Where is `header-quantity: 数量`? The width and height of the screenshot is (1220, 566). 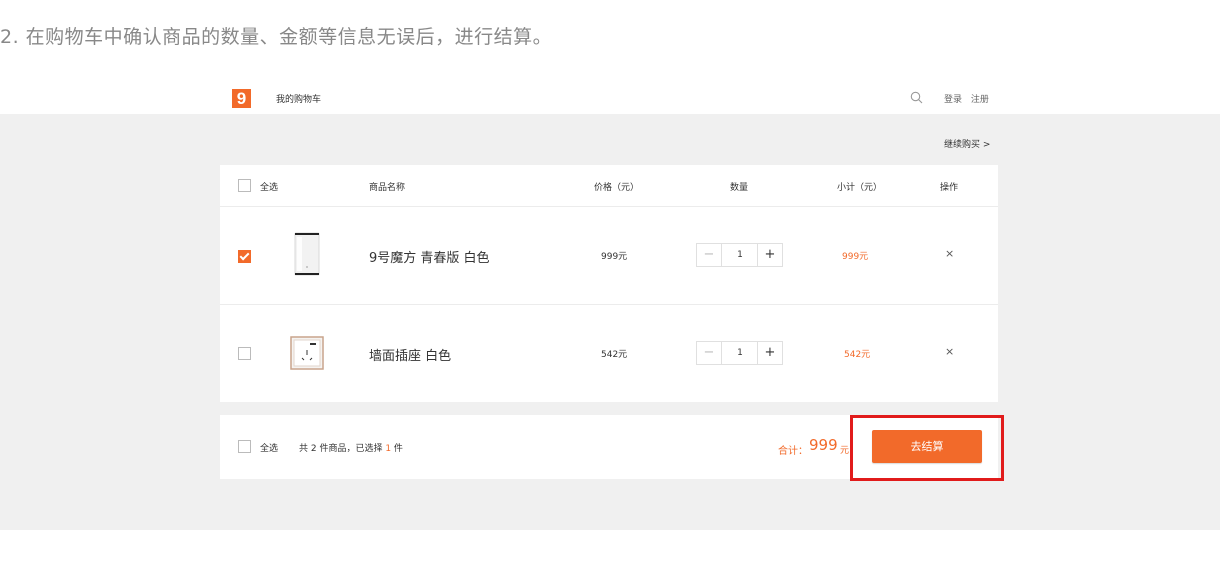
header-quantity: 数量 is located at coordinates (739, 188).